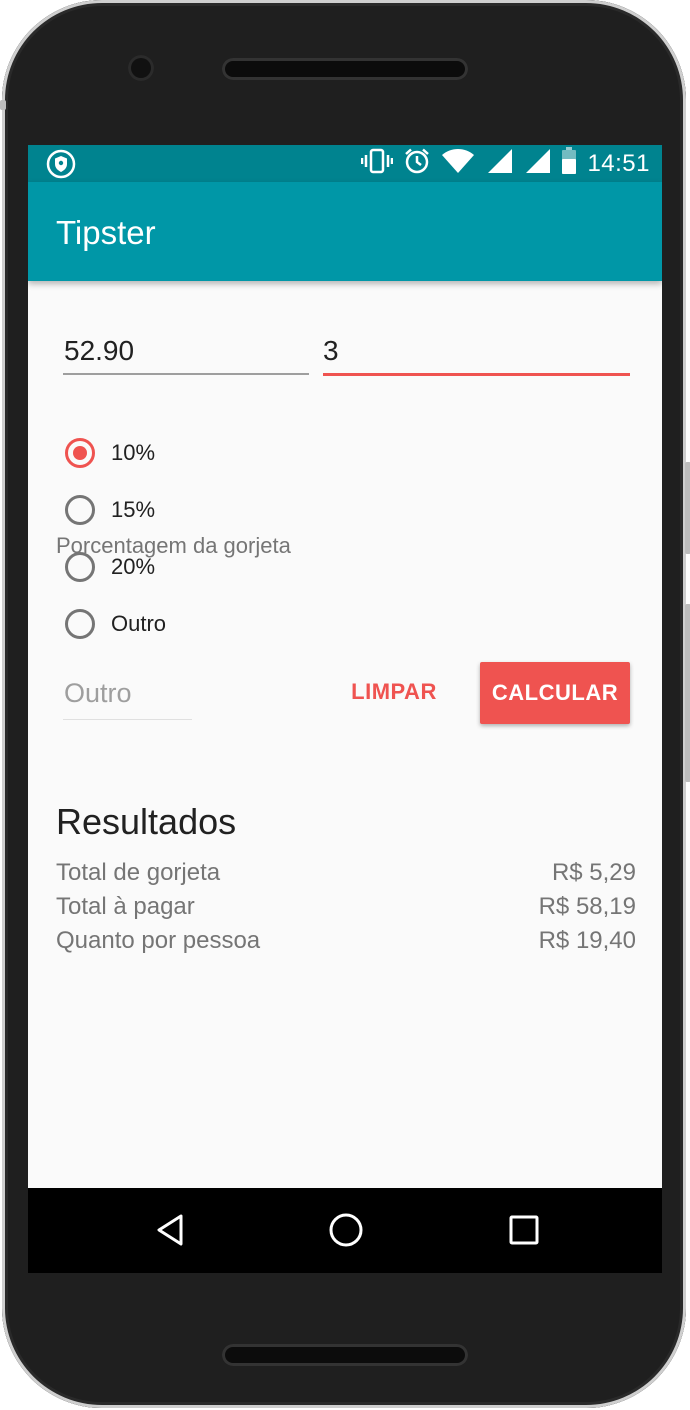 The height and width of the screenshot is (1410, 690). I want to click on radio-option-15: 15%, so click(110, 510).